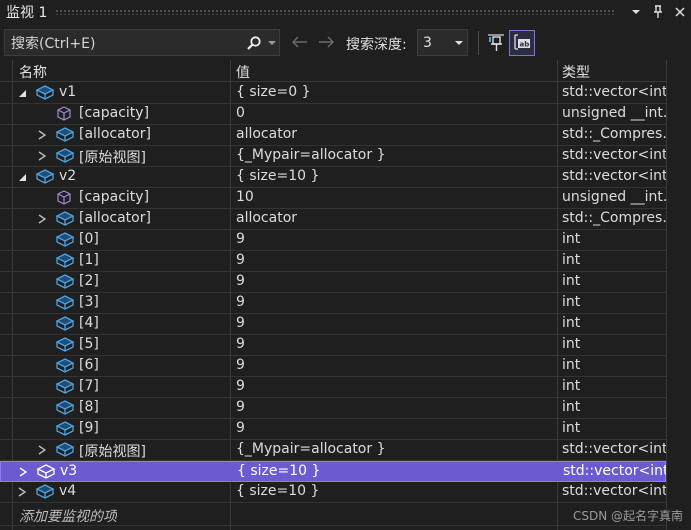 Image resolution: width=691 pixels, height=530 pixels. What do you see at coordinates (144, 491) in the screenshot?
I see `row-name: v4` at bounding box center [144, 491].